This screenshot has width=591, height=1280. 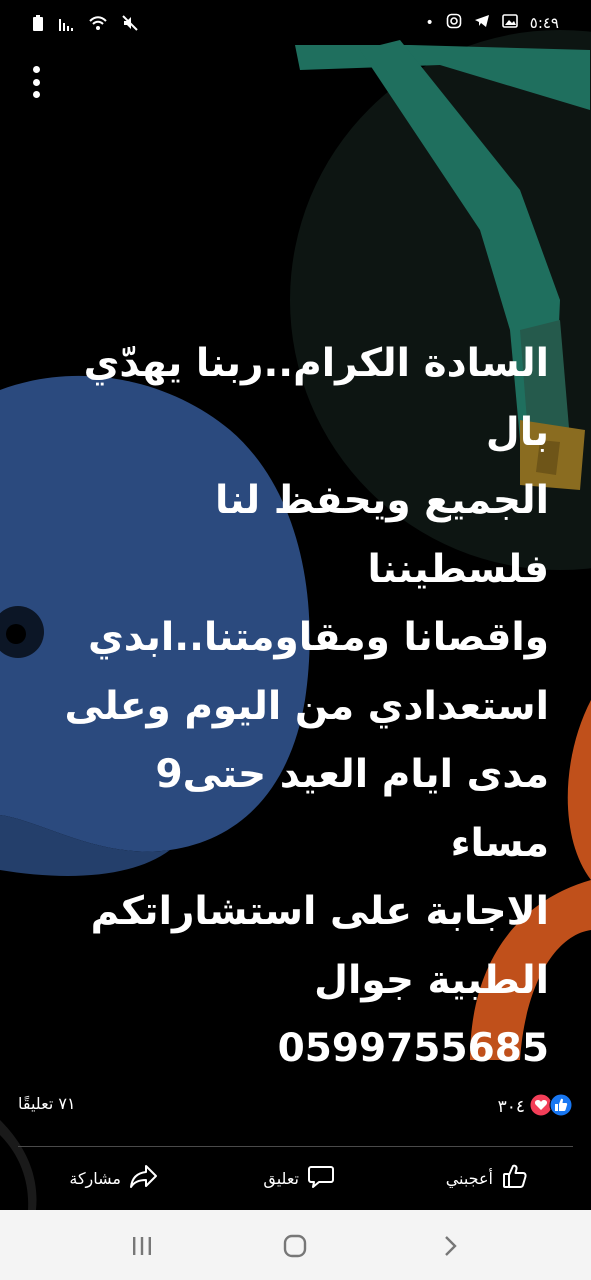 I want to click on signal-icon, so click(x=66, y=25).